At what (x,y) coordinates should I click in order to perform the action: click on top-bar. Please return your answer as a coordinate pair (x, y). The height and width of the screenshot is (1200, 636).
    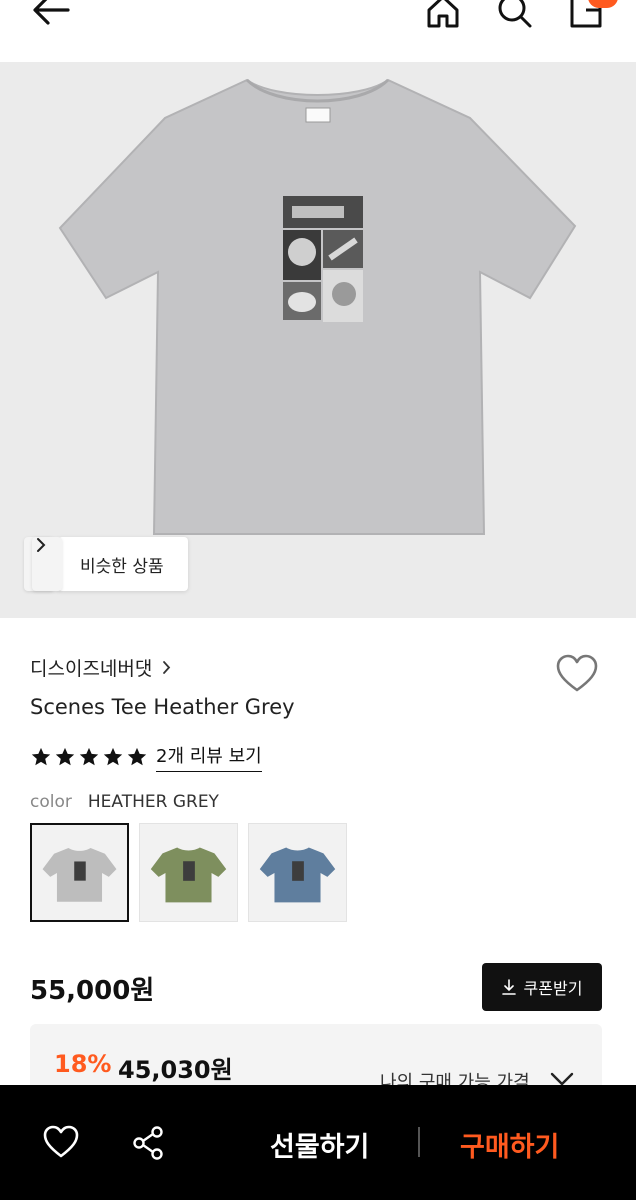
    Looking at the image, I should click on (318, 31).